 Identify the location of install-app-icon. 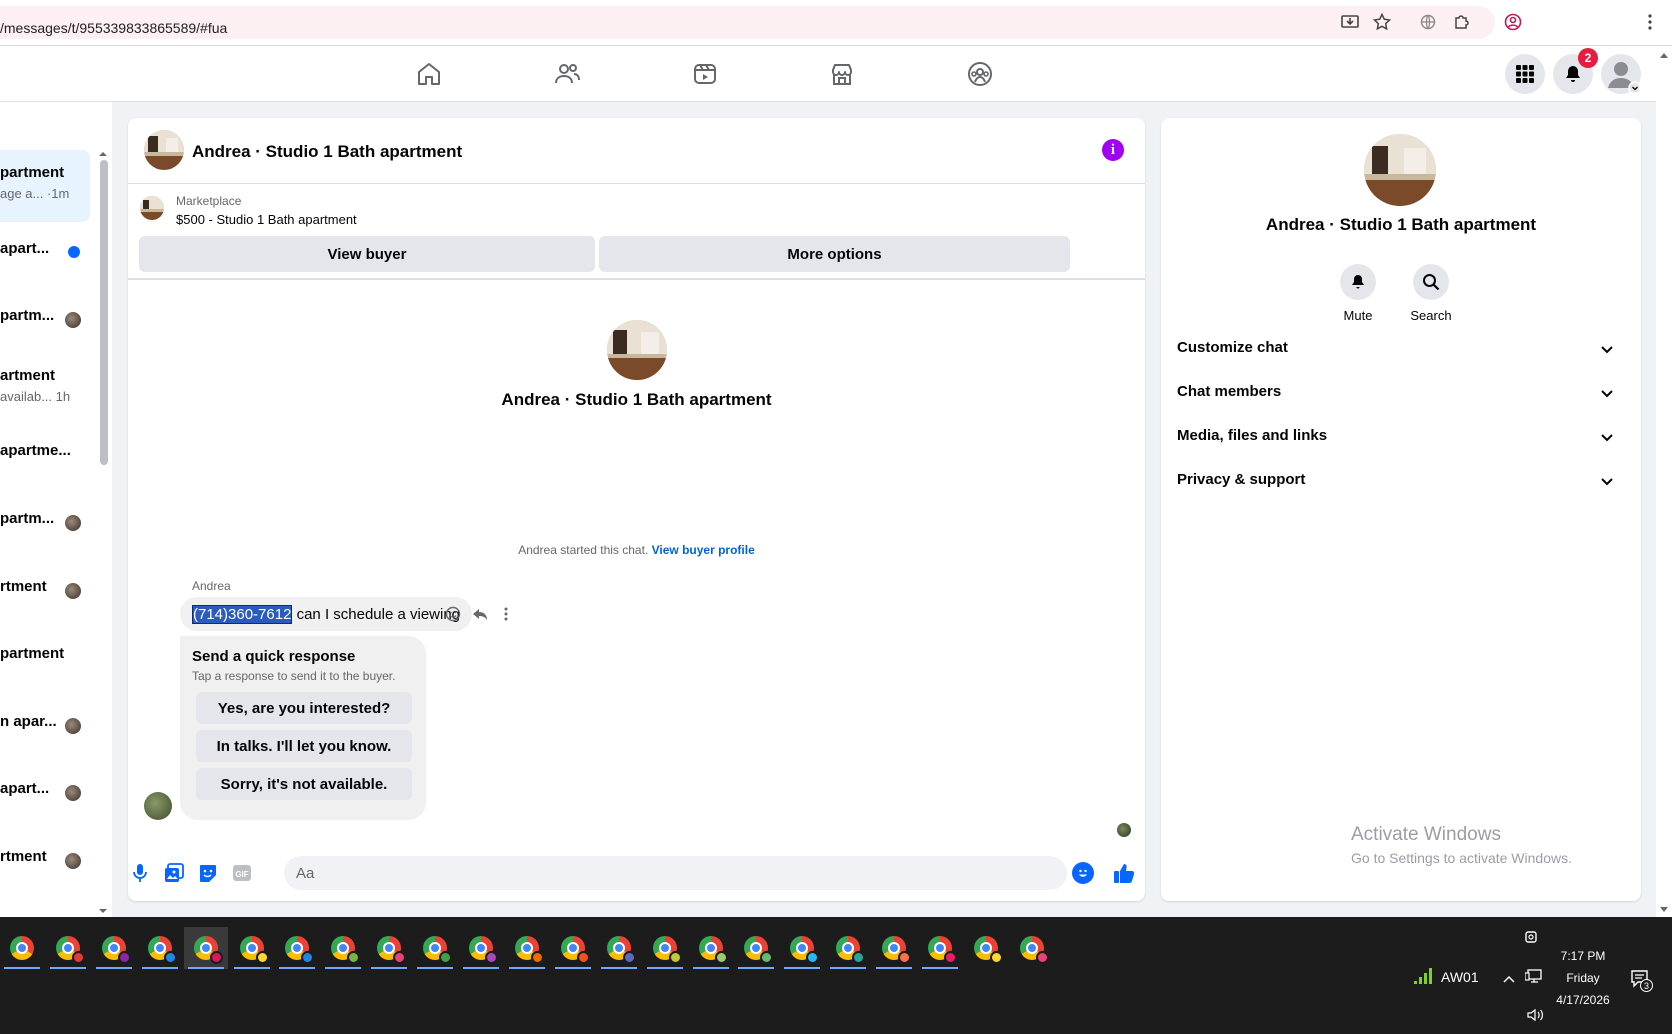
(1350, 22).